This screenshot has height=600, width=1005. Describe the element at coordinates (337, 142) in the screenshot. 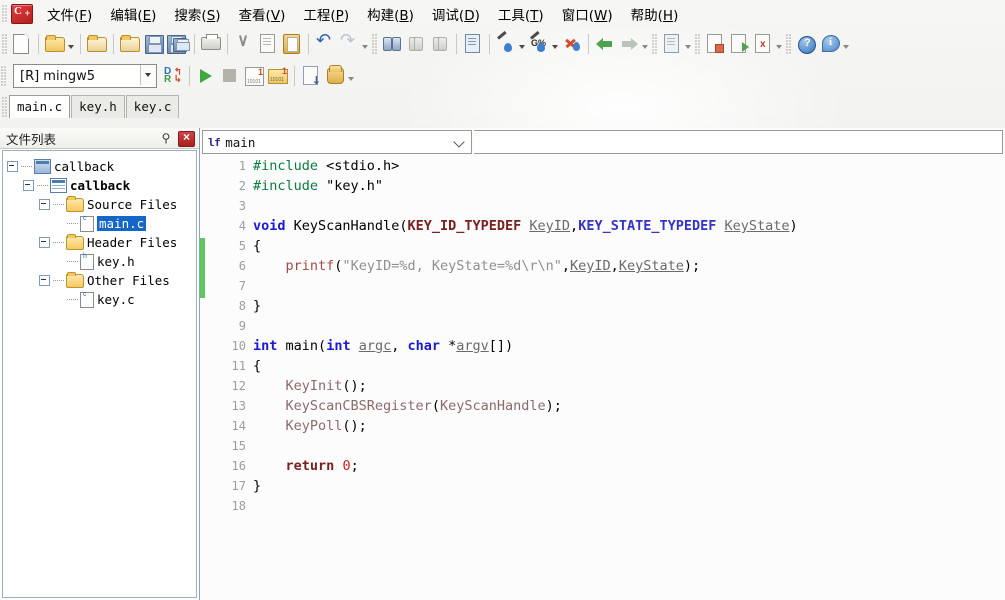

I see `function-selector: lf main` at that location.